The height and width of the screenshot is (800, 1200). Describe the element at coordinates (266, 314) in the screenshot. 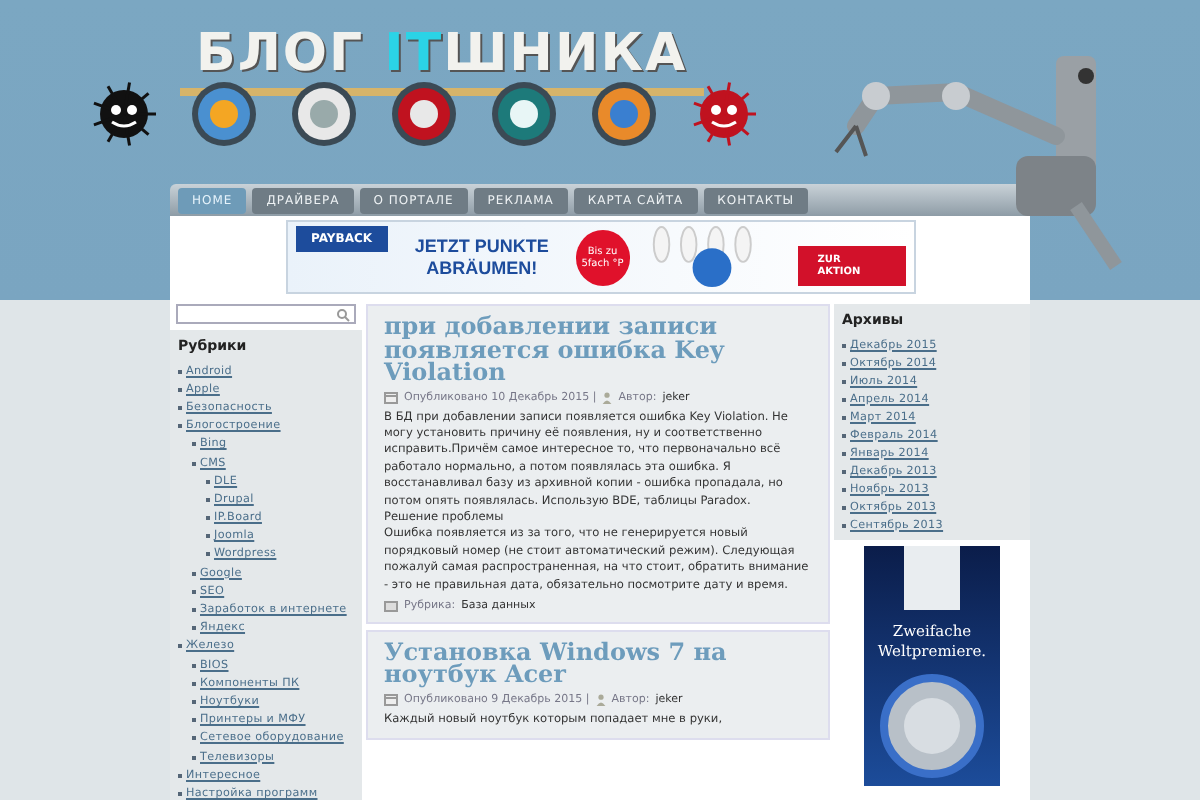

I see `search-field` at that location.